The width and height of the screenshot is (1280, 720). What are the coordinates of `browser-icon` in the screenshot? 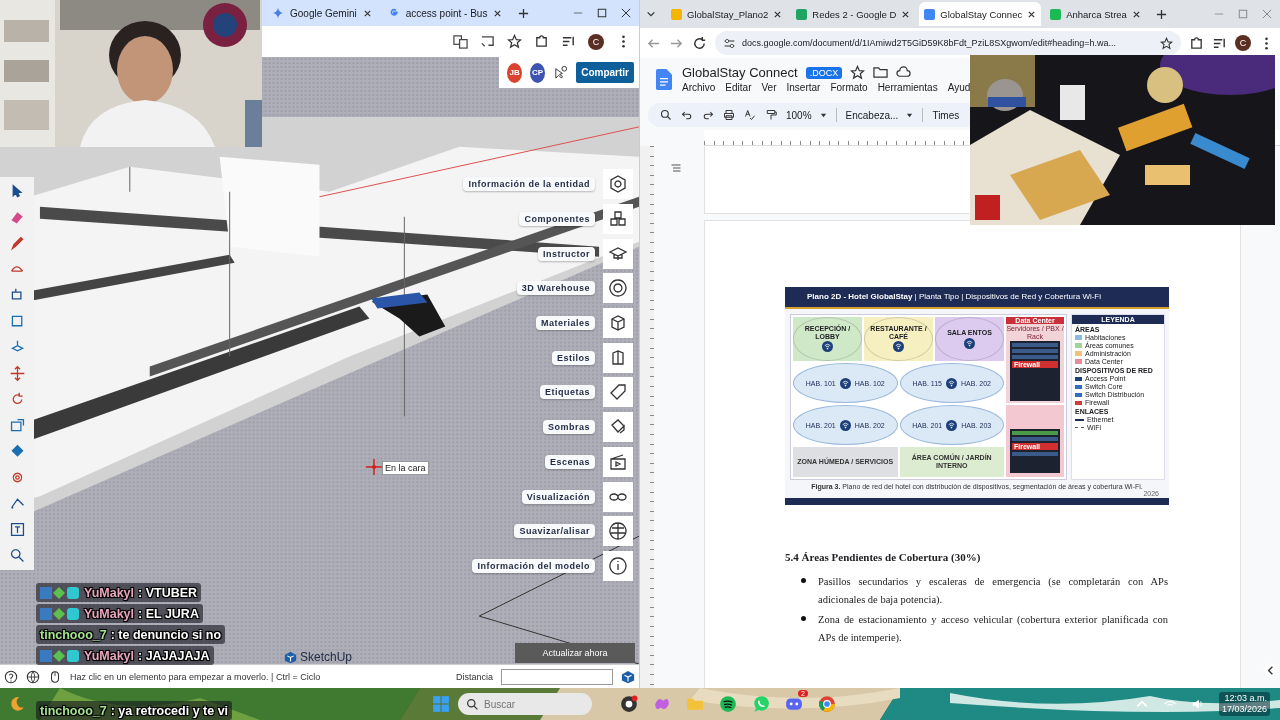 It's located at (827, 704).